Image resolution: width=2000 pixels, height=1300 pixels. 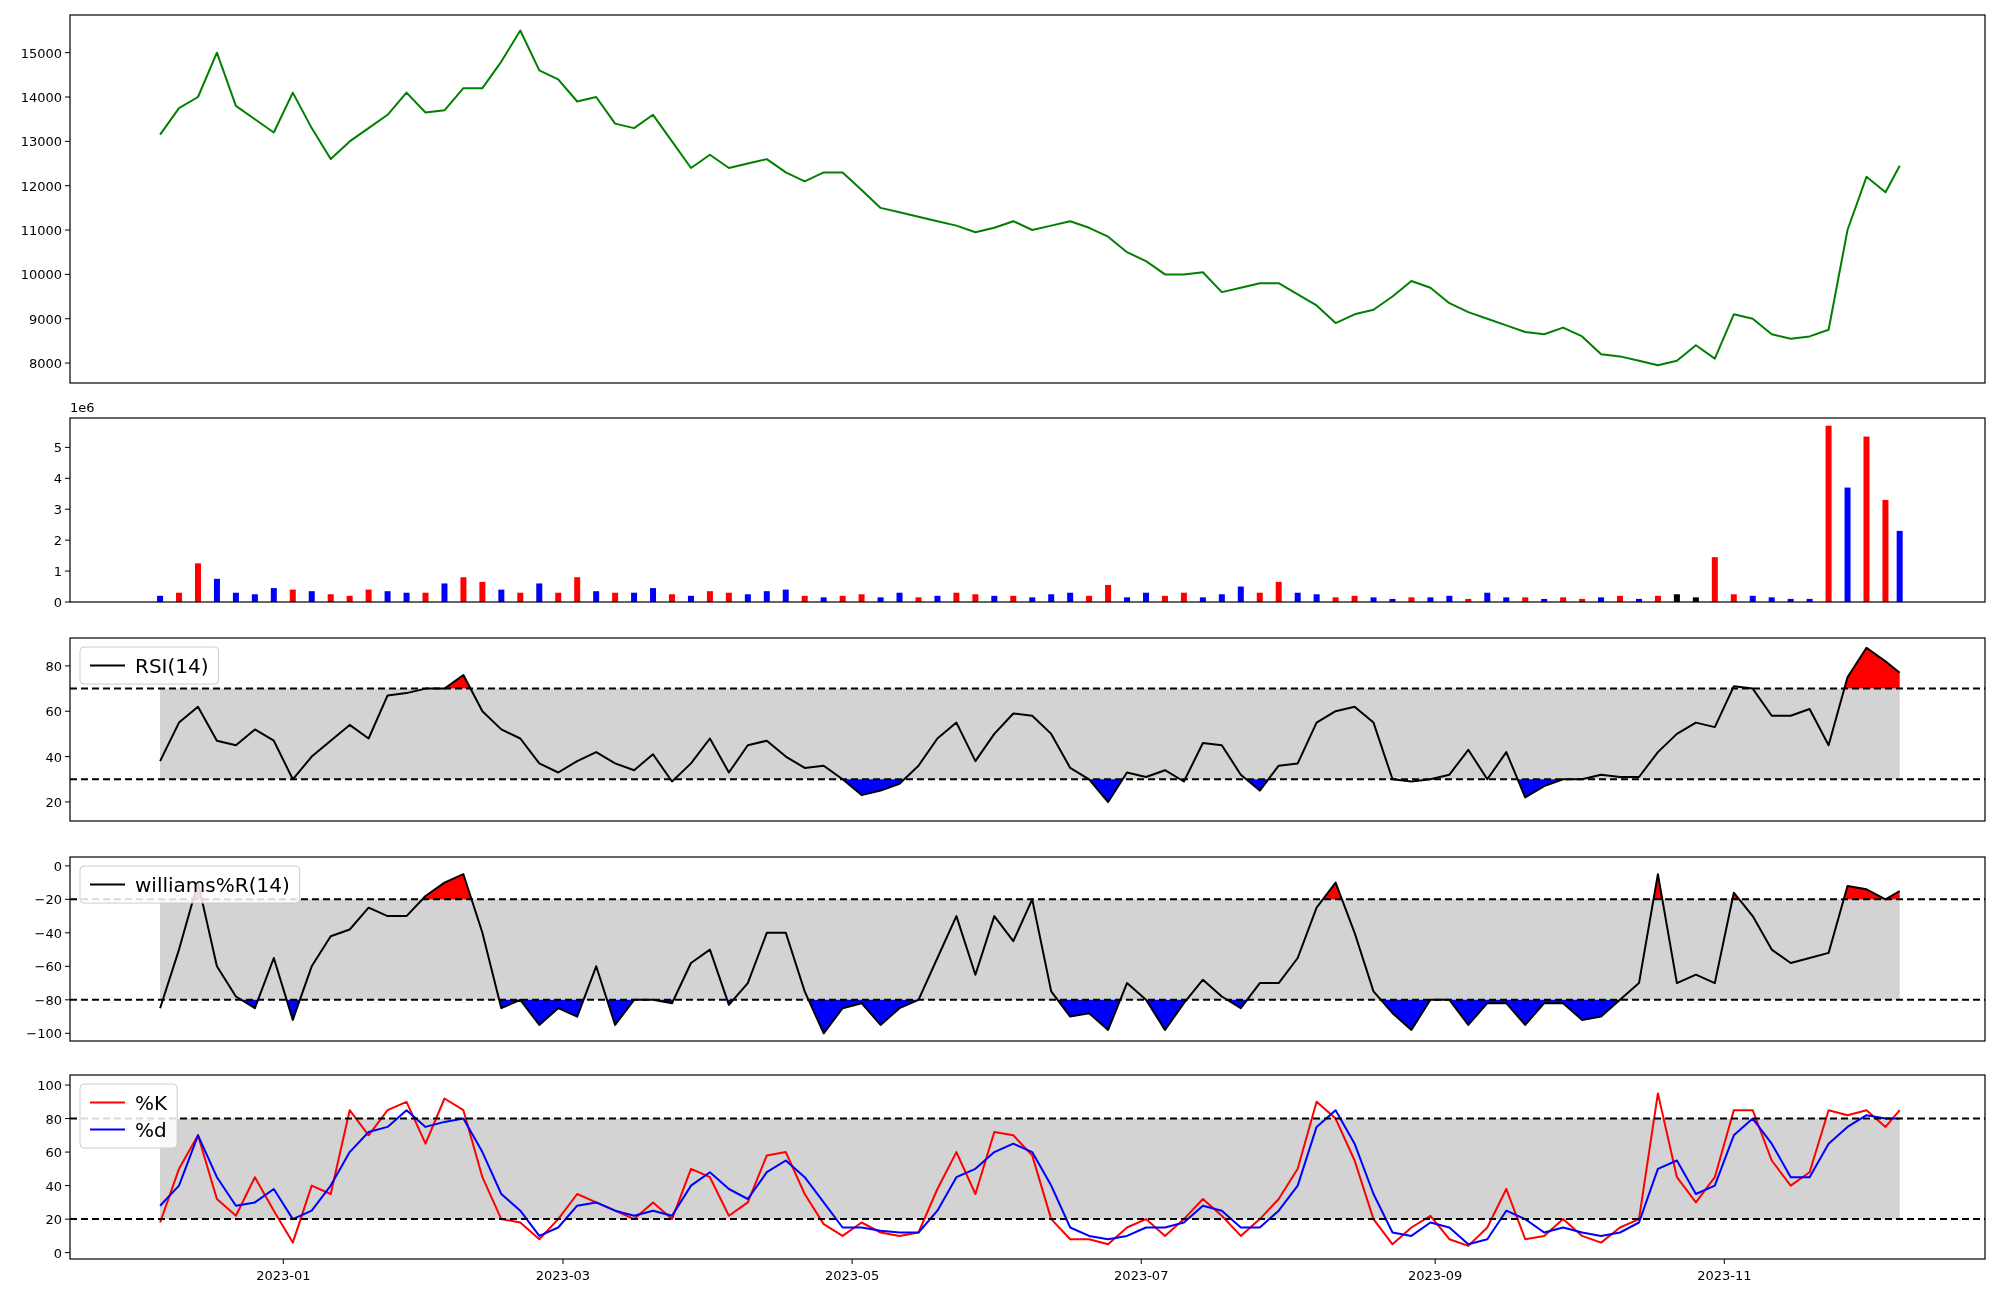 What do you see at coordinates (41, 53) in the screenshot?
I see `y-tick-label: 15000` at bounding box center [41, 53].